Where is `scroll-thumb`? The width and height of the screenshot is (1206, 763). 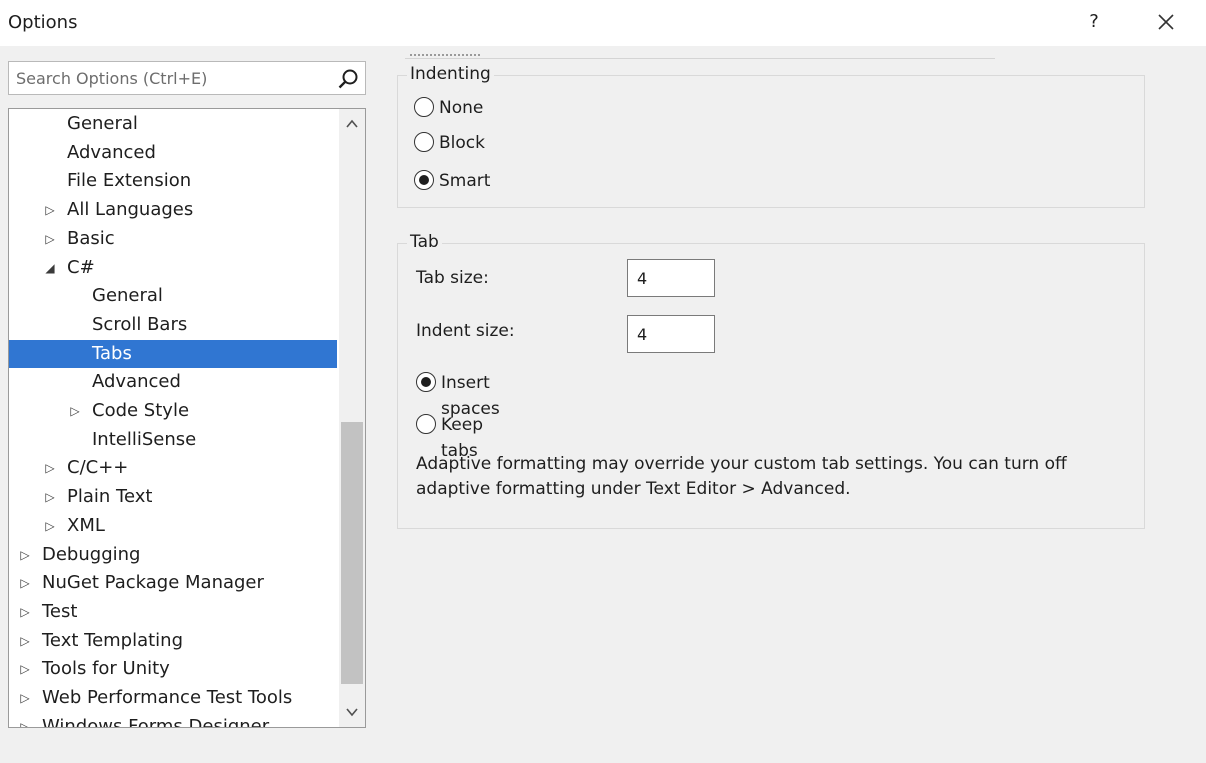 scroll-thumb is located at coordinates (352, 553).